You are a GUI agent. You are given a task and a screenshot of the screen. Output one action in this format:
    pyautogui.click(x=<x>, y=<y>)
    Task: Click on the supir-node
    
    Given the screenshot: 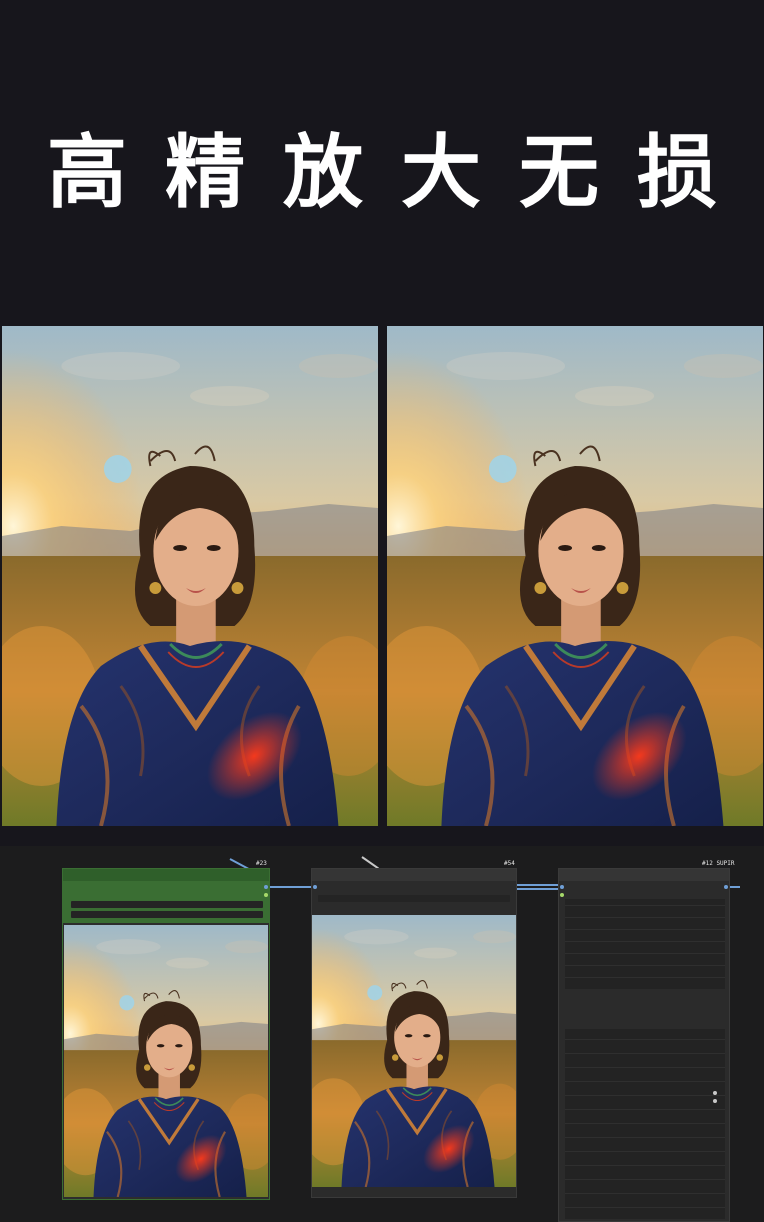 What is the action you would take?
    pyautogui.click(x=644, y=1045)
    